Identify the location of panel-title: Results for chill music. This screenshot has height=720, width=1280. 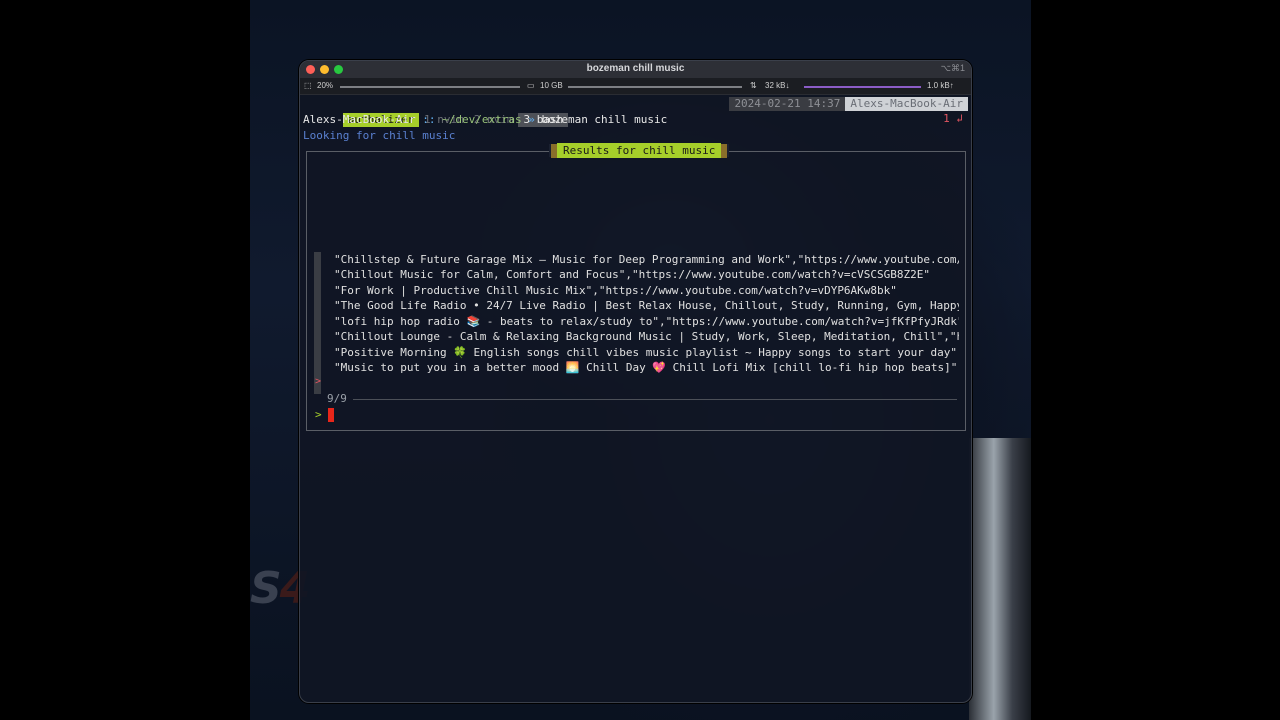
(639, 150).